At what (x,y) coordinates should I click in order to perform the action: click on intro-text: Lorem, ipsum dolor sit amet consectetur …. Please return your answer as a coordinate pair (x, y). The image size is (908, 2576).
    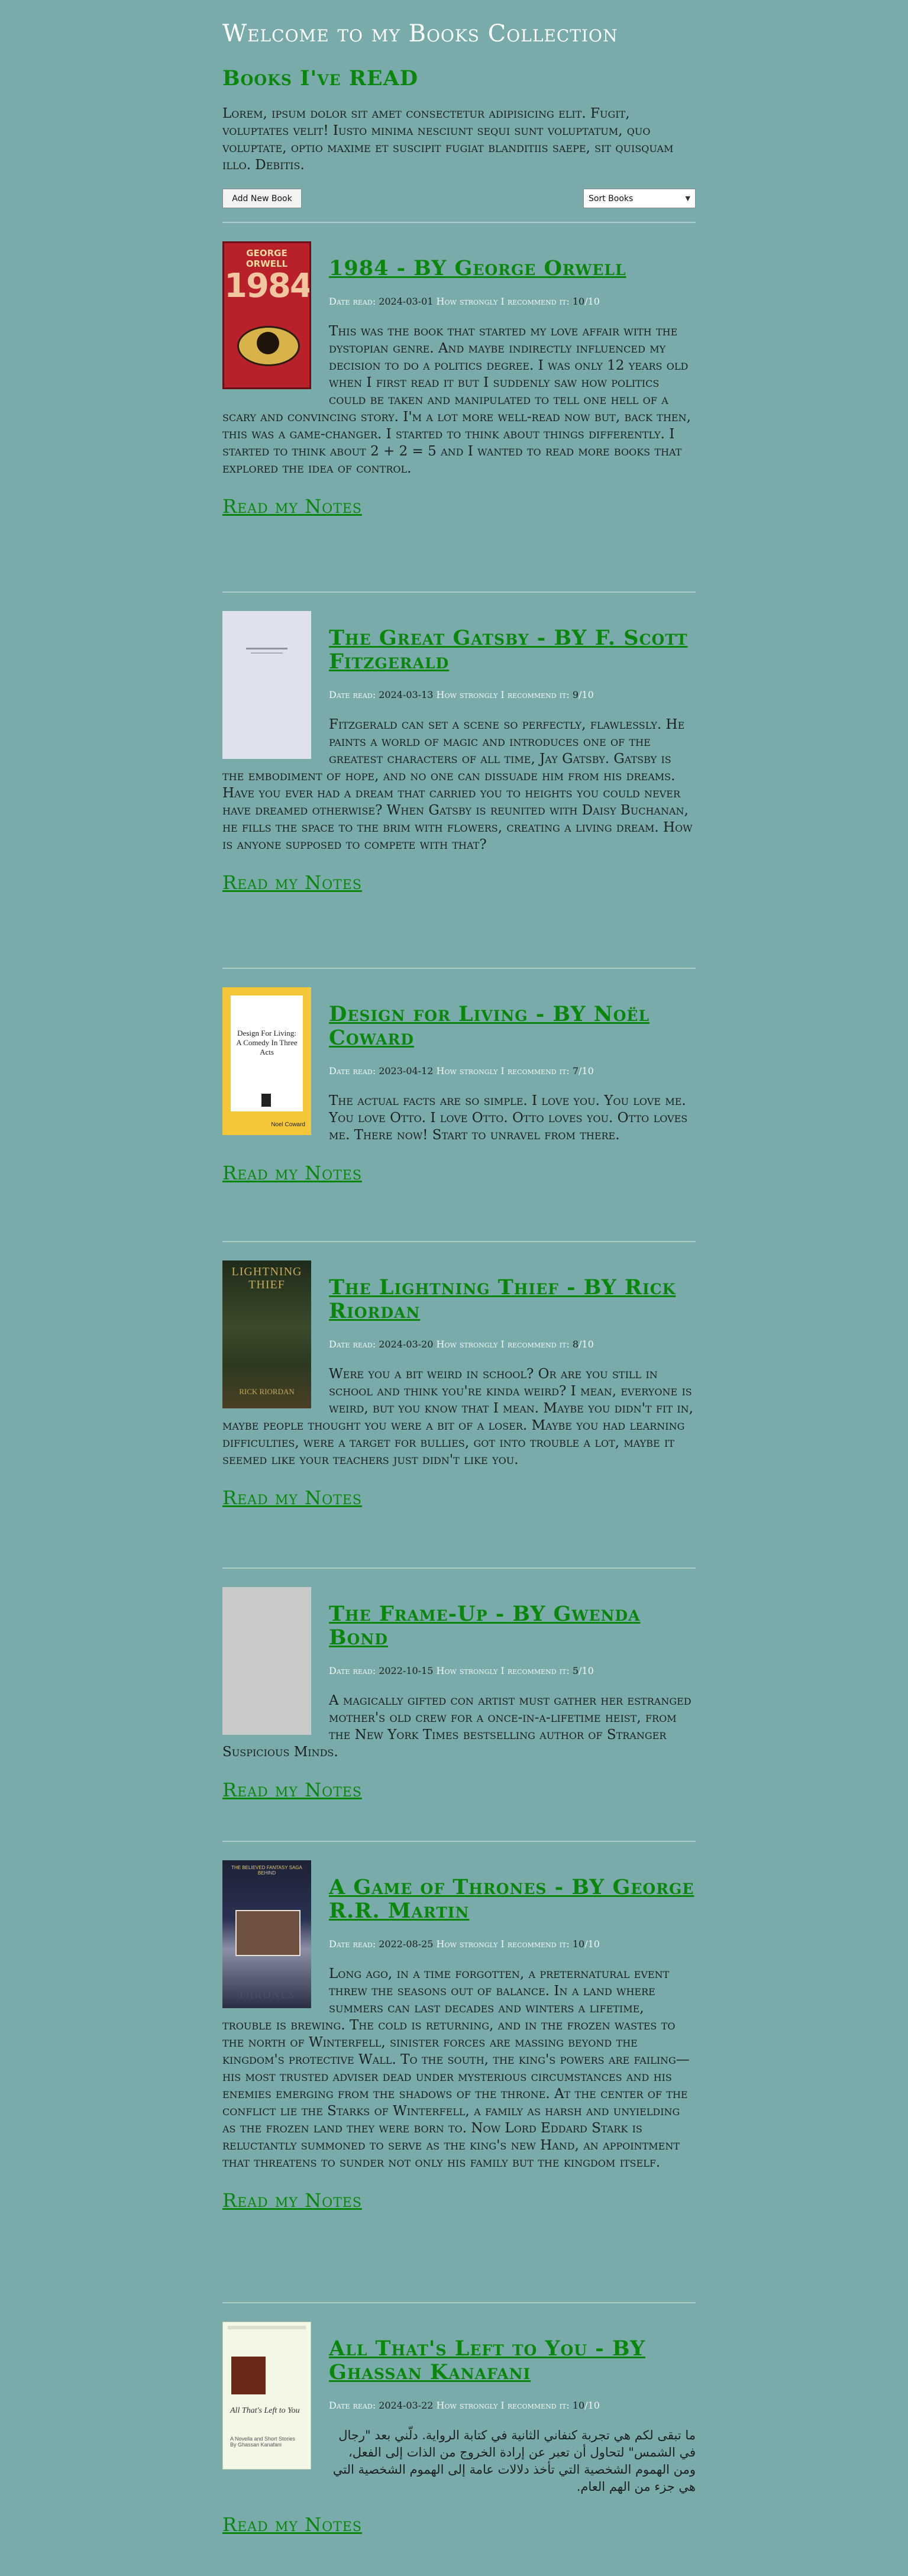
    Looking at the image, I should click on (448, 139).